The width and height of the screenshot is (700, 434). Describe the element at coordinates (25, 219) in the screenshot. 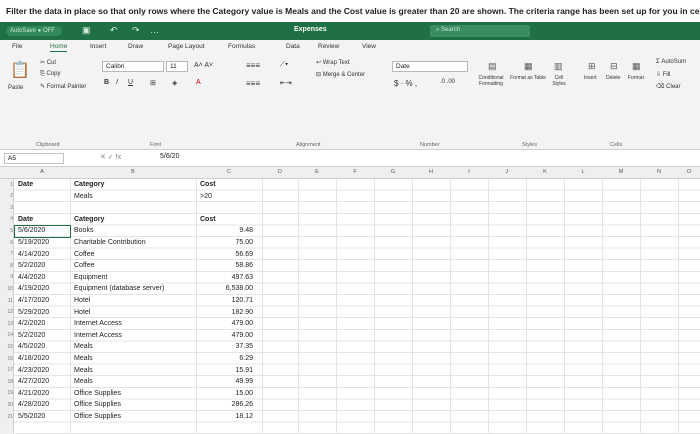

I see `table-header-cell: Date` at that location.